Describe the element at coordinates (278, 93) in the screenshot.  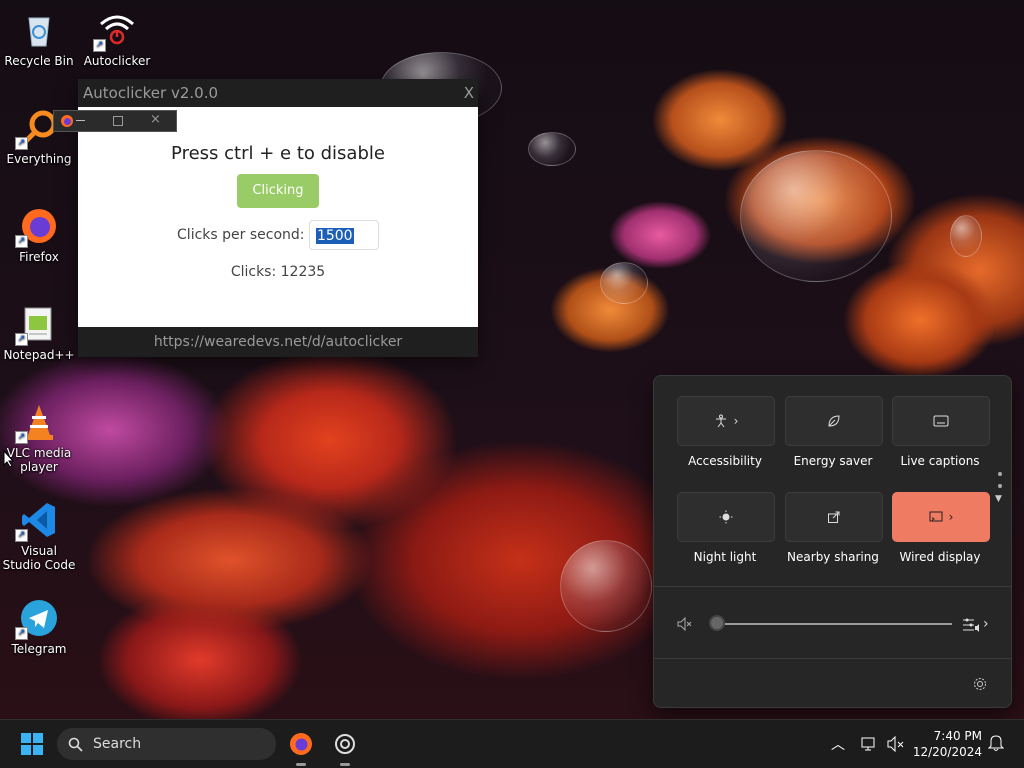
I see `autoclicker-titlebar: Autoclicker v2.0.0 X` at that location.